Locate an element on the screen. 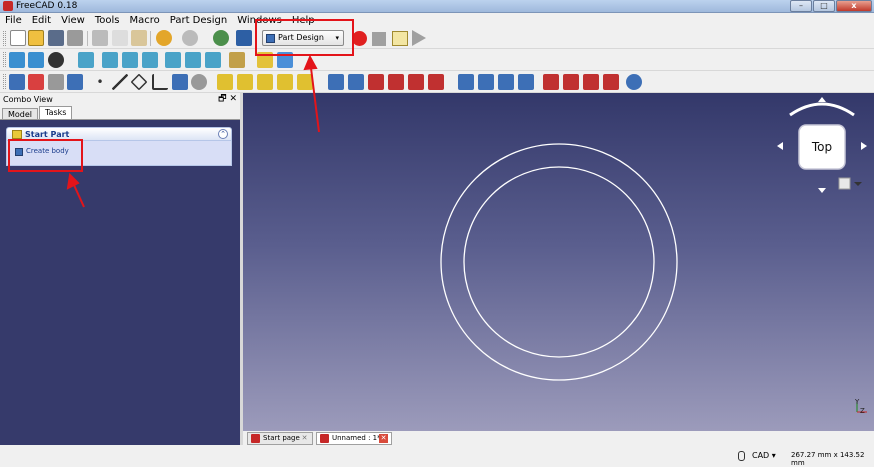 This screenshot has height=467, width=874. annotation-arrows is located at coordinates (193, 131).